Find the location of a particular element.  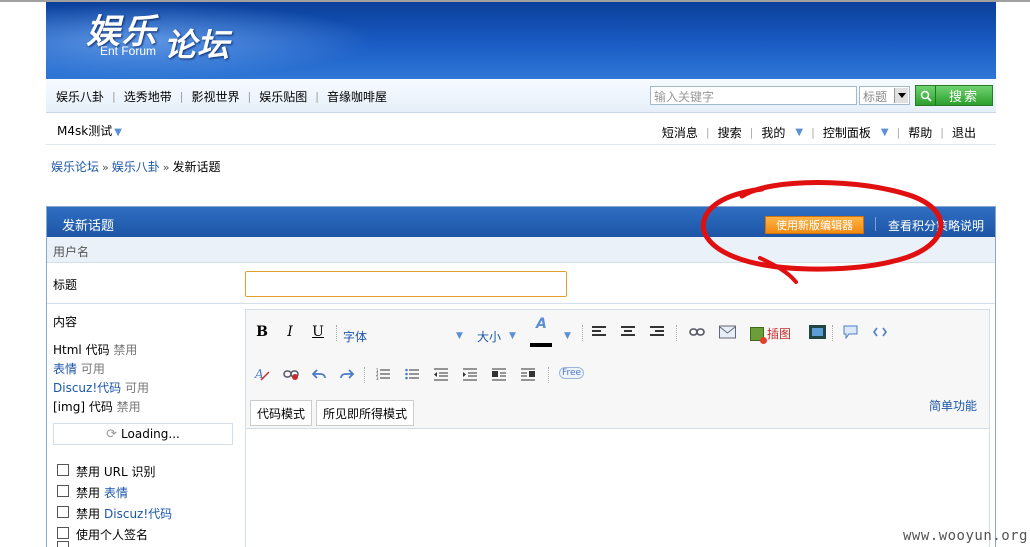

checkbox-disable-discuz: 禁用 Discuz!代码 is located at coordinates (114, 513).